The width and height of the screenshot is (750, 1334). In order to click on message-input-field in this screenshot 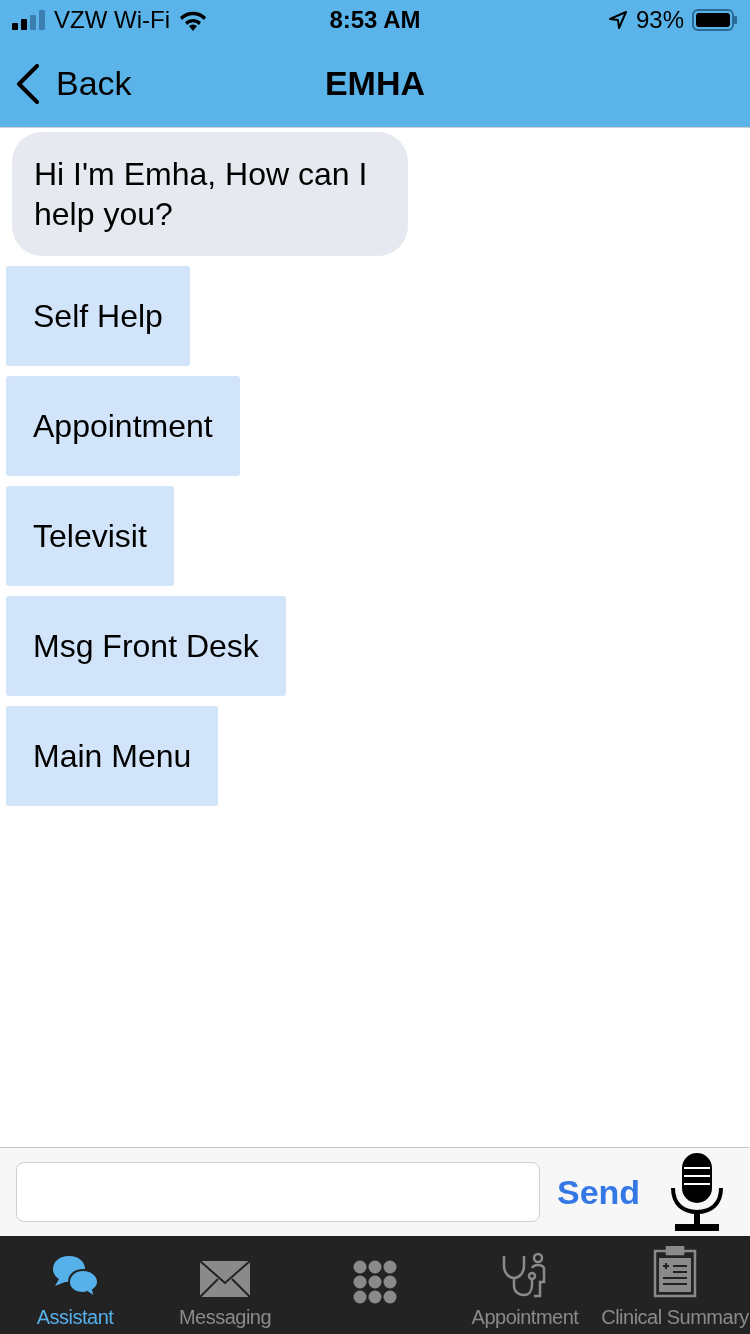, I will do `click(278, 1192)`.